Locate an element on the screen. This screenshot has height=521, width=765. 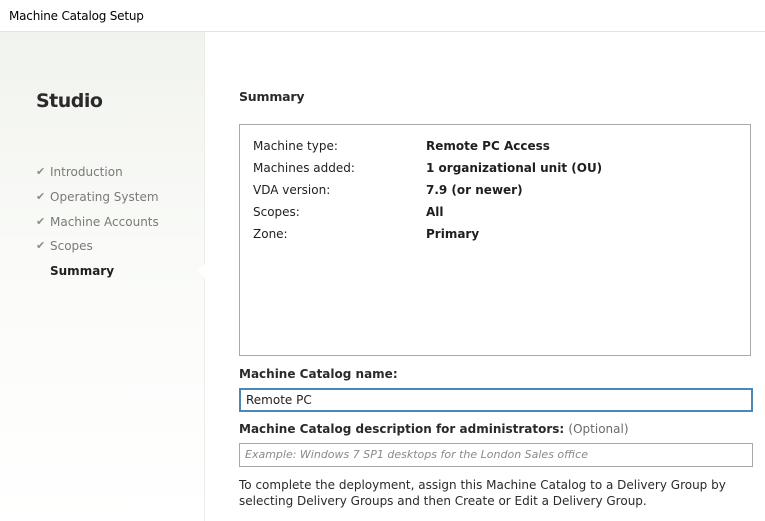
catalog-name-input: Remote PC is located at coordinates (496, 400).